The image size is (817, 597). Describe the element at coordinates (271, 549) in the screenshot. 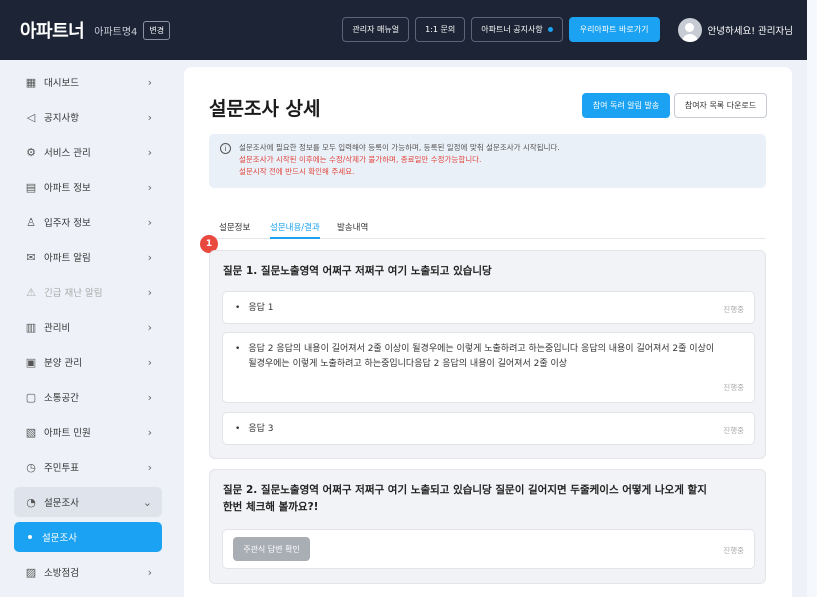

I see `view-subjective-answers-button: 주관식 답변 확인` at that location.